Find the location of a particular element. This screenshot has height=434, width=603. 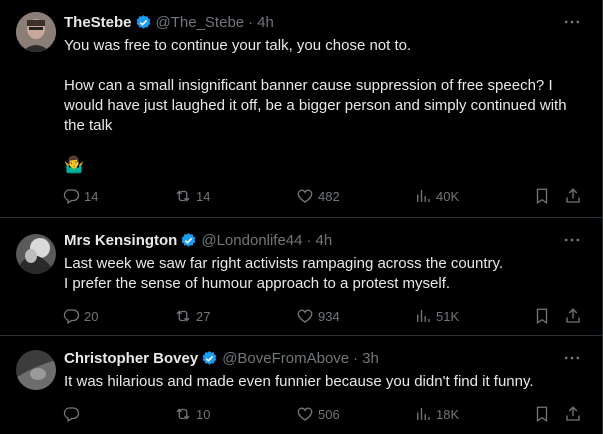

views-button: 40K is located at coordinates (436, 196).